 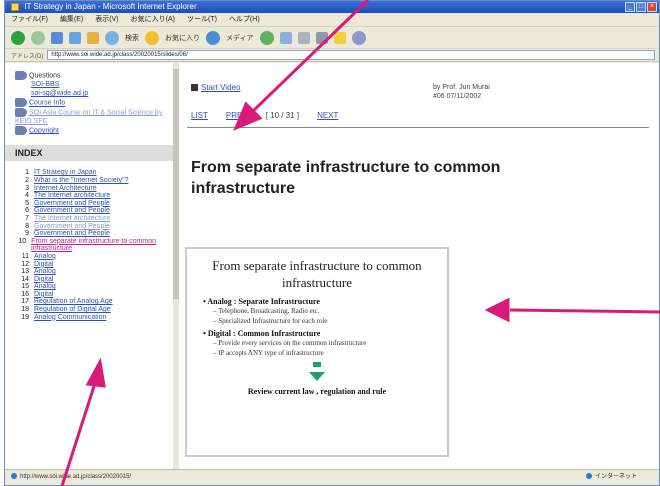 I want to click on index-header: INDEX, so click(x=89, y=153).